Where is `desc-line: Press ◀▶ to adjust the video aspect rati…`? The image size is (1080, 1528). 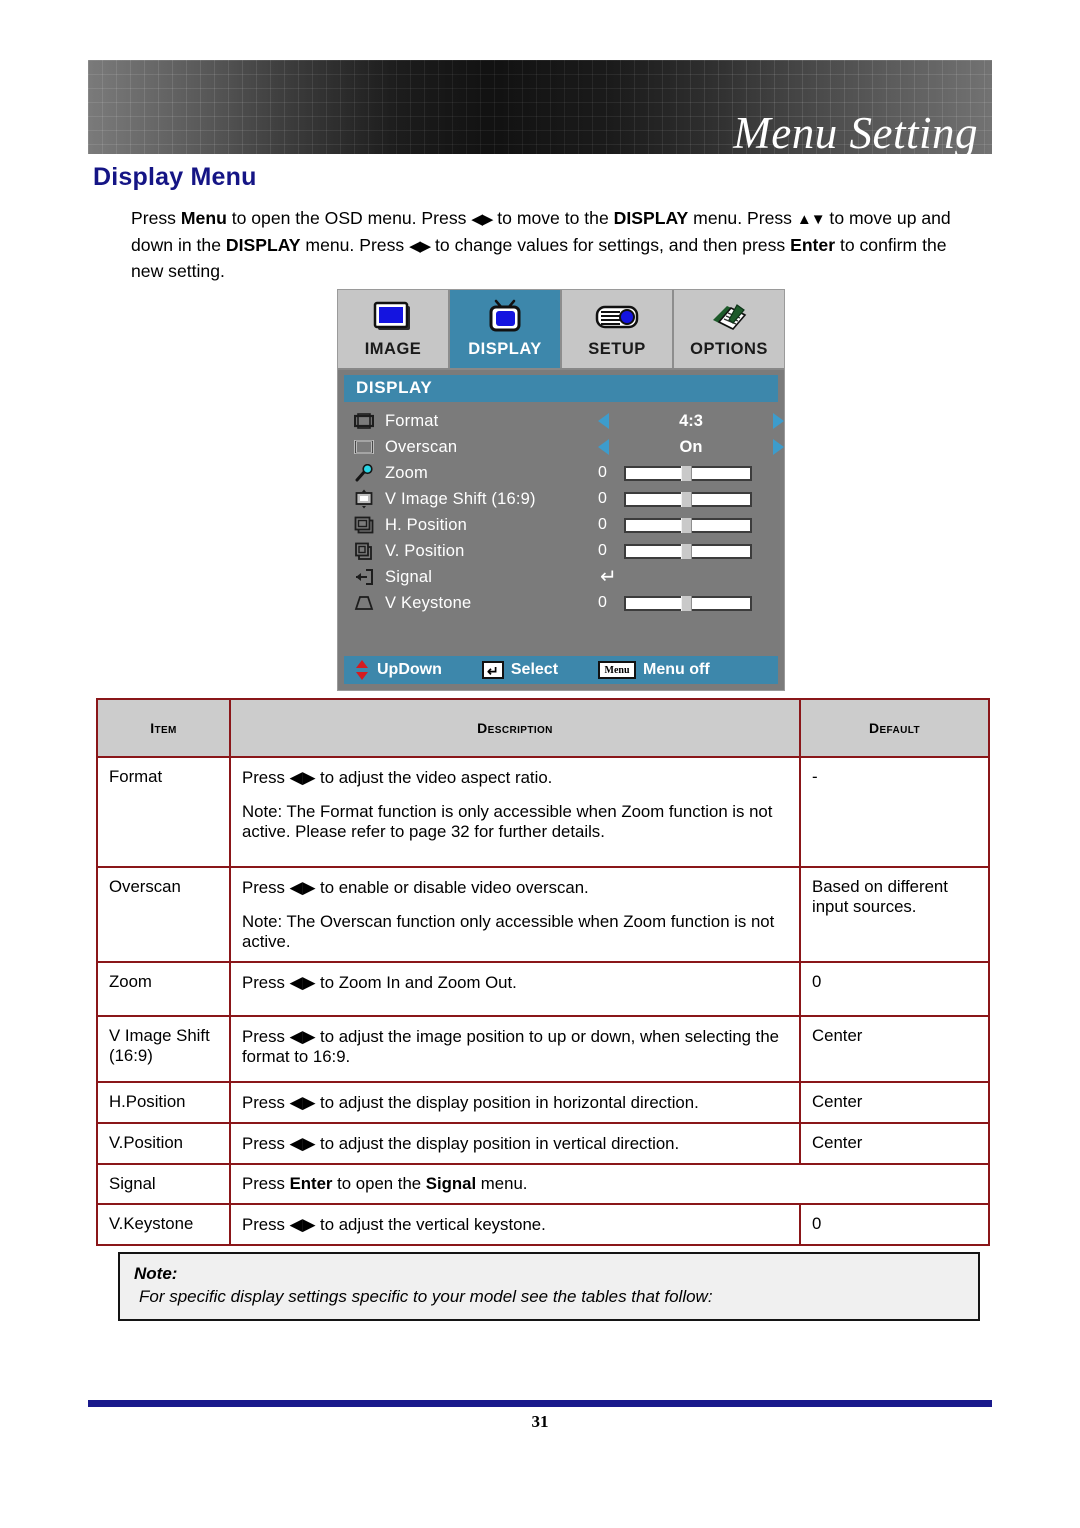
desc-line: Press ◀▶ to adjust the video aspect rati… is located at coordinates (397, 777).